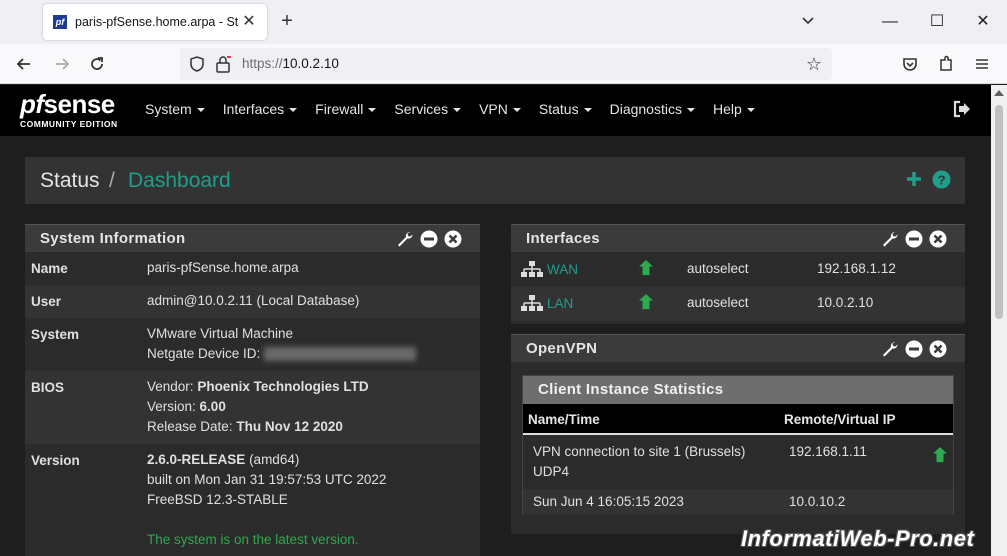 This screenshot has height=556, width=1007. Describe the element at coordinates (287, 21) in the screenshot. I see `new-tab-icon: +` at that location.